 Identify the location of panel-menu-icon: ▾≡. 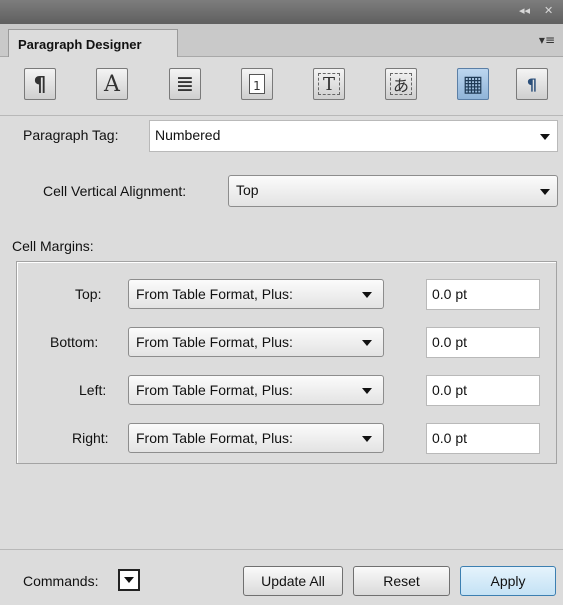
(547, 40).